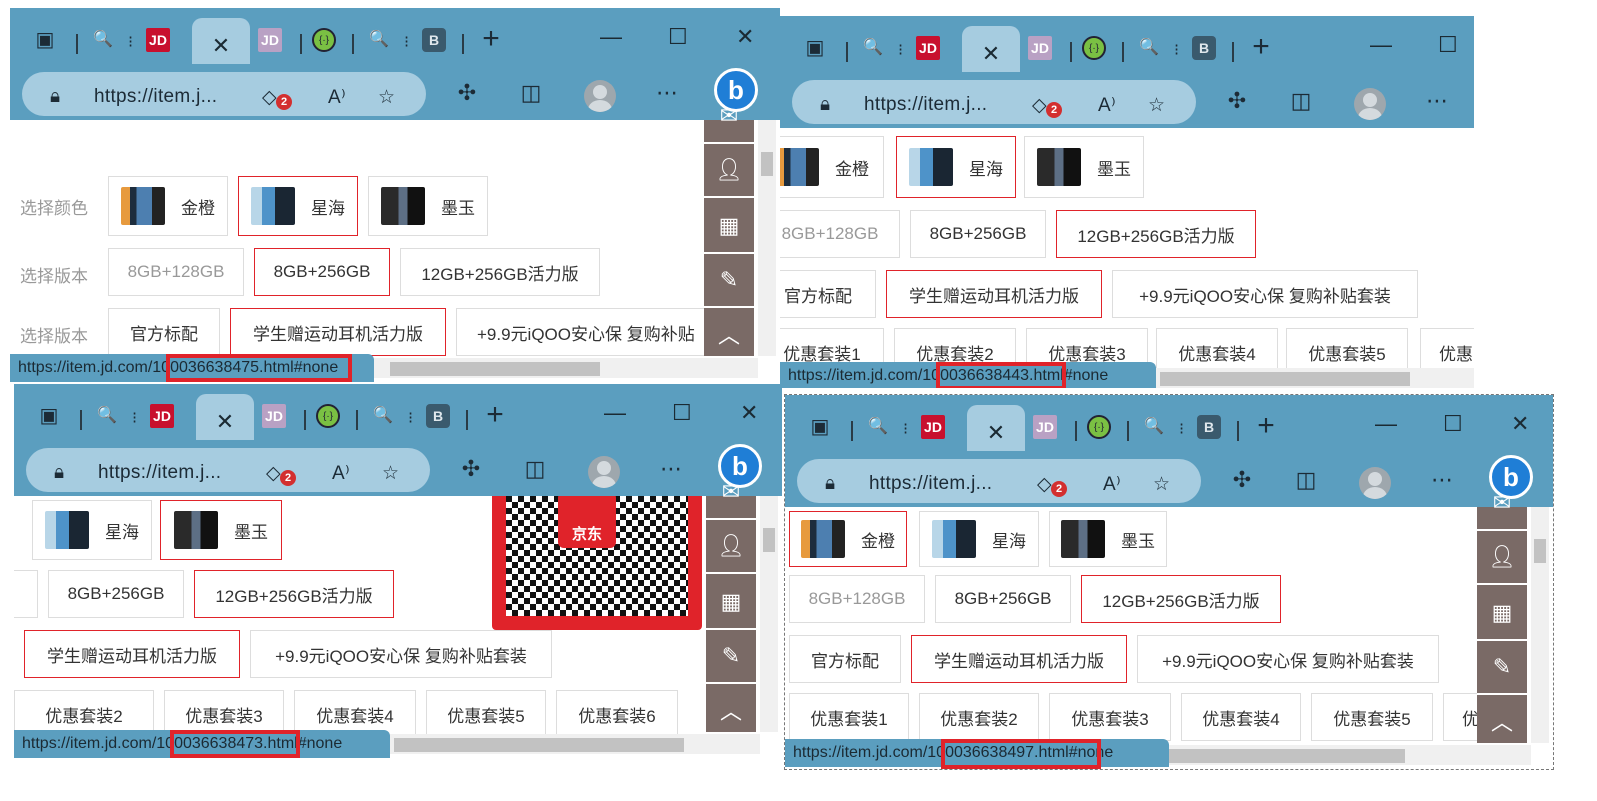  What do you see at coordinates (828, 294) in the screenshot?
I see `bundle-option: 官方标配` at bounding box center [828, 294].